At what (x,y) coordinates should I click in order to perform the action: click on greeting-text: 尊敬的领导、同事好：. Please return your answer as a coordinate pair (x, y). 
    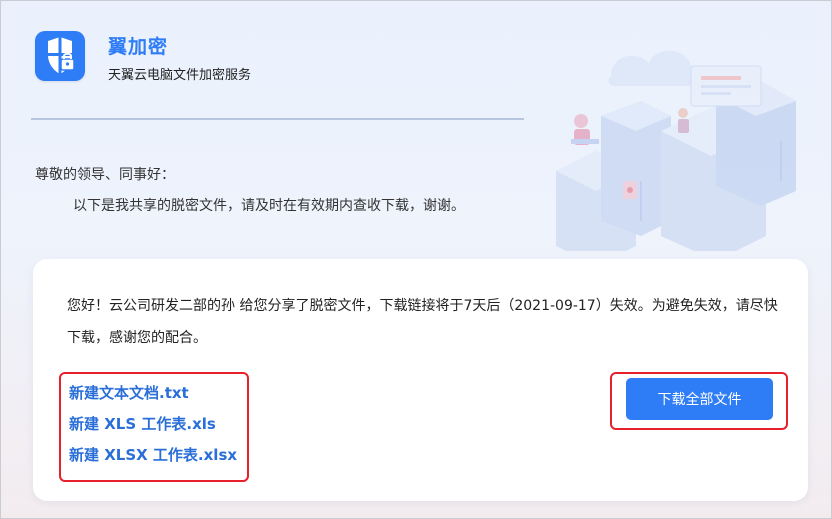
    Looking at the image, I should click on (105, 175).